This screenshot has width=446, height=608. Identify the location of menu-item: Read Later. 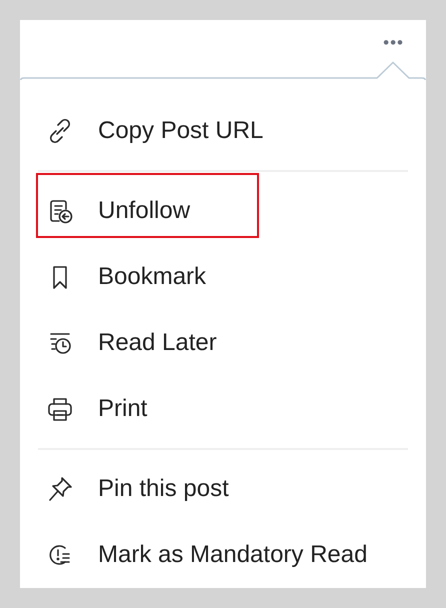
(157, 343).